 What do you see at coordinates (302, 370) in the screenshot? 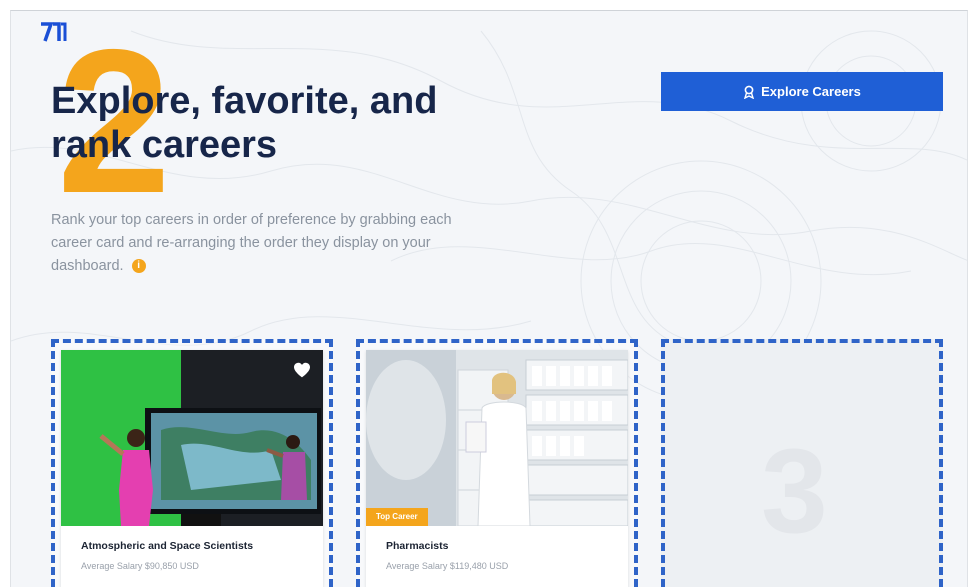
I see `favorite-heart-icon` at bounding box center [302, 370].